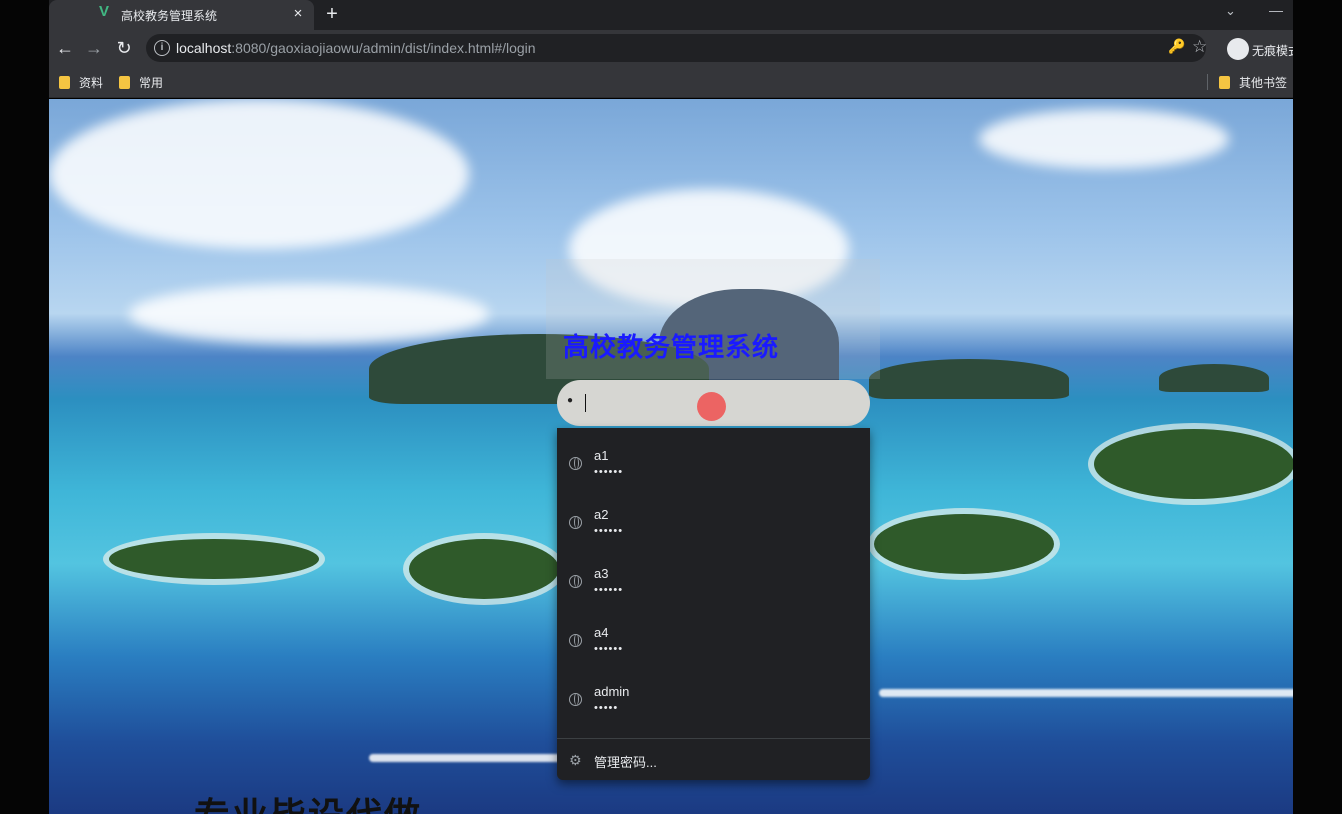 The width and height of the screenshot is (1342, 814). Describe the element at coordinates (1317, 407) in the screenshot. I see `right-border` at that location.